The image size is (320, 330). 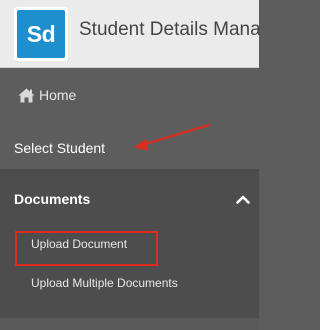 I want to click on app-logo: Sd, so click(x=41, y=34).